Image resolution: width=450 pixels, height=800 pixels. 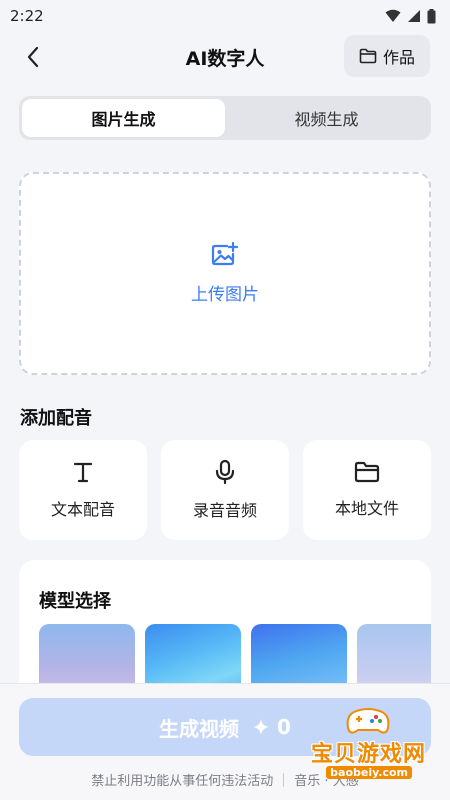 What do you see at coordinates (56, 418) in the screenshot?
I see `audio-section-title: 添加配音` at bounding box center [56, 418].